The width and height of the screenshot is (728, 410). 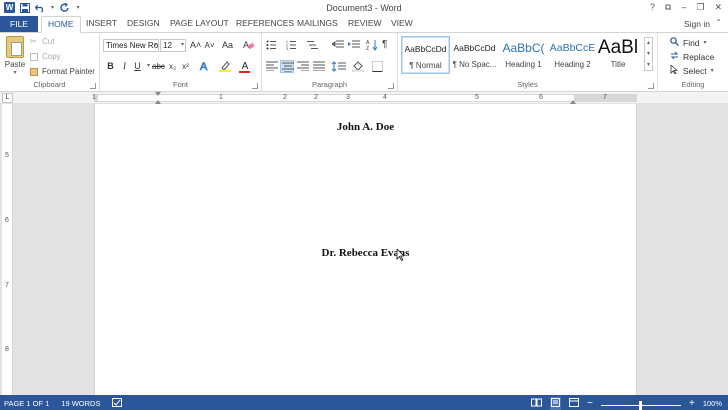 I want to click on select-cursor-icon, so click(x=674, y=70).